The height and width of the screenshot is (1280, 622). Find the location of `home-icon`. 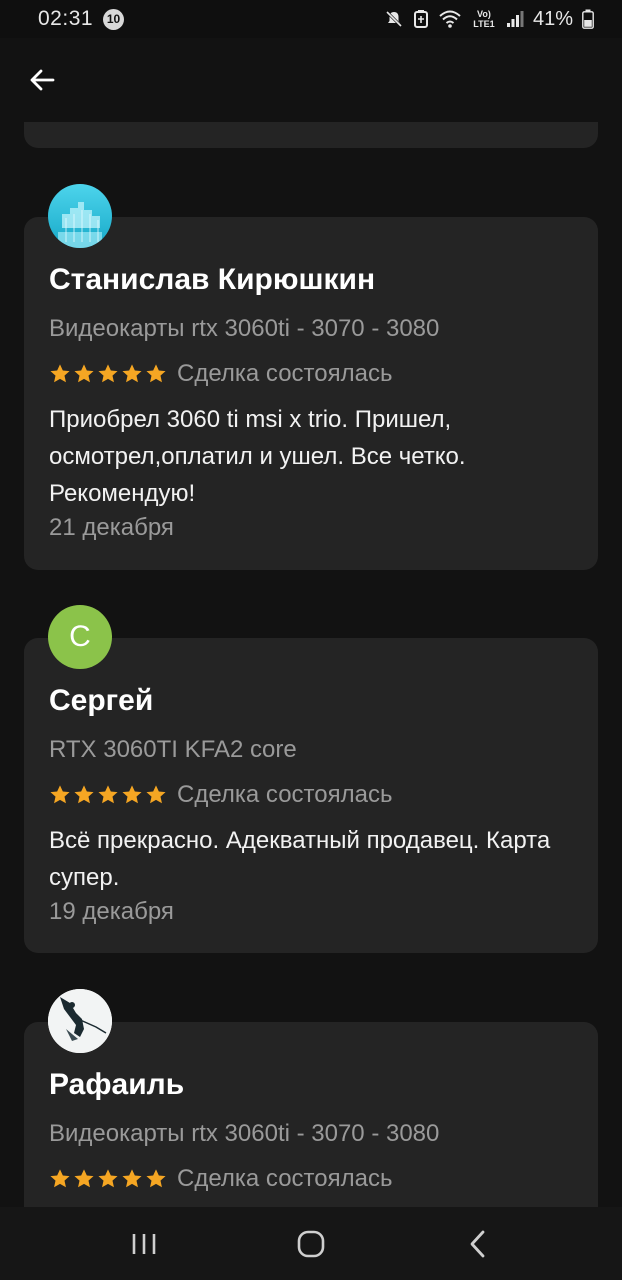

home-icon is located at coordinates (311, 1243).